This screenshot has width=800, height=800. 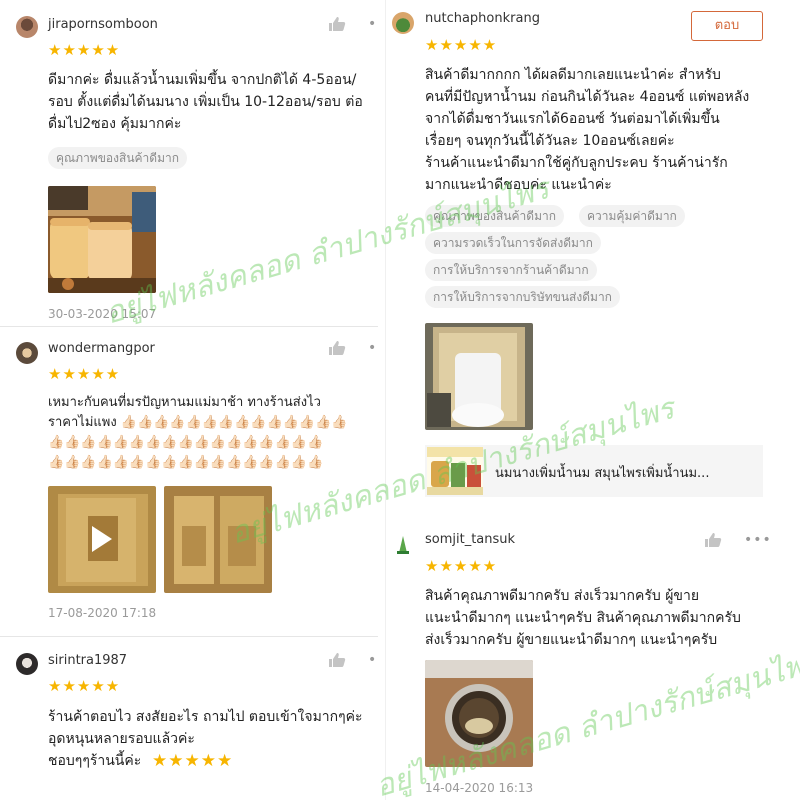 I want to click on review-date: 30-03-2020 15:07, so click(x=102, y=314).